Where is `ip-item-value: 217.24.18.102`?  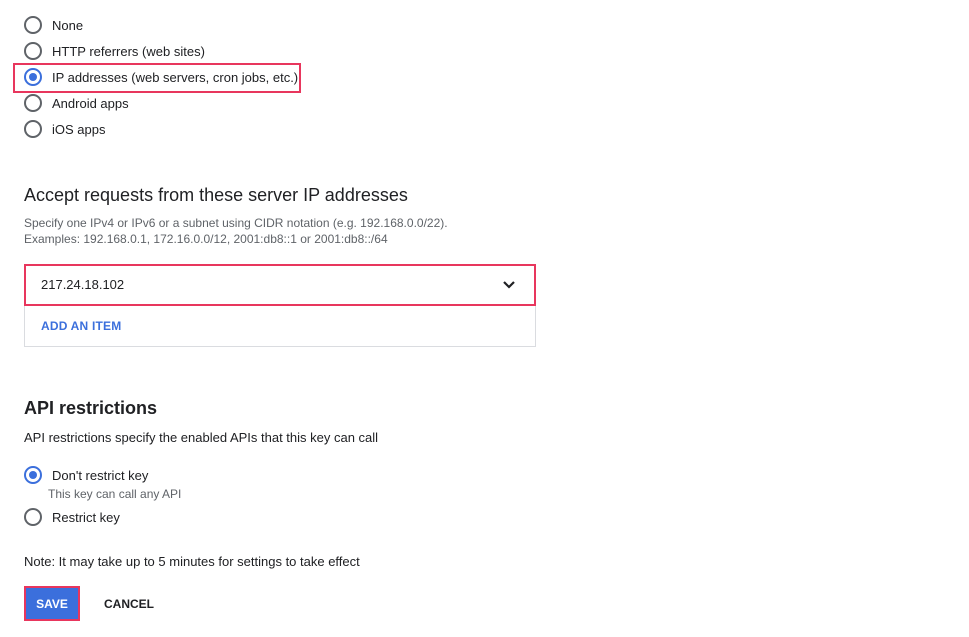
ip-item-value: 217.24.18.102 is located at coordinates (82, 284).